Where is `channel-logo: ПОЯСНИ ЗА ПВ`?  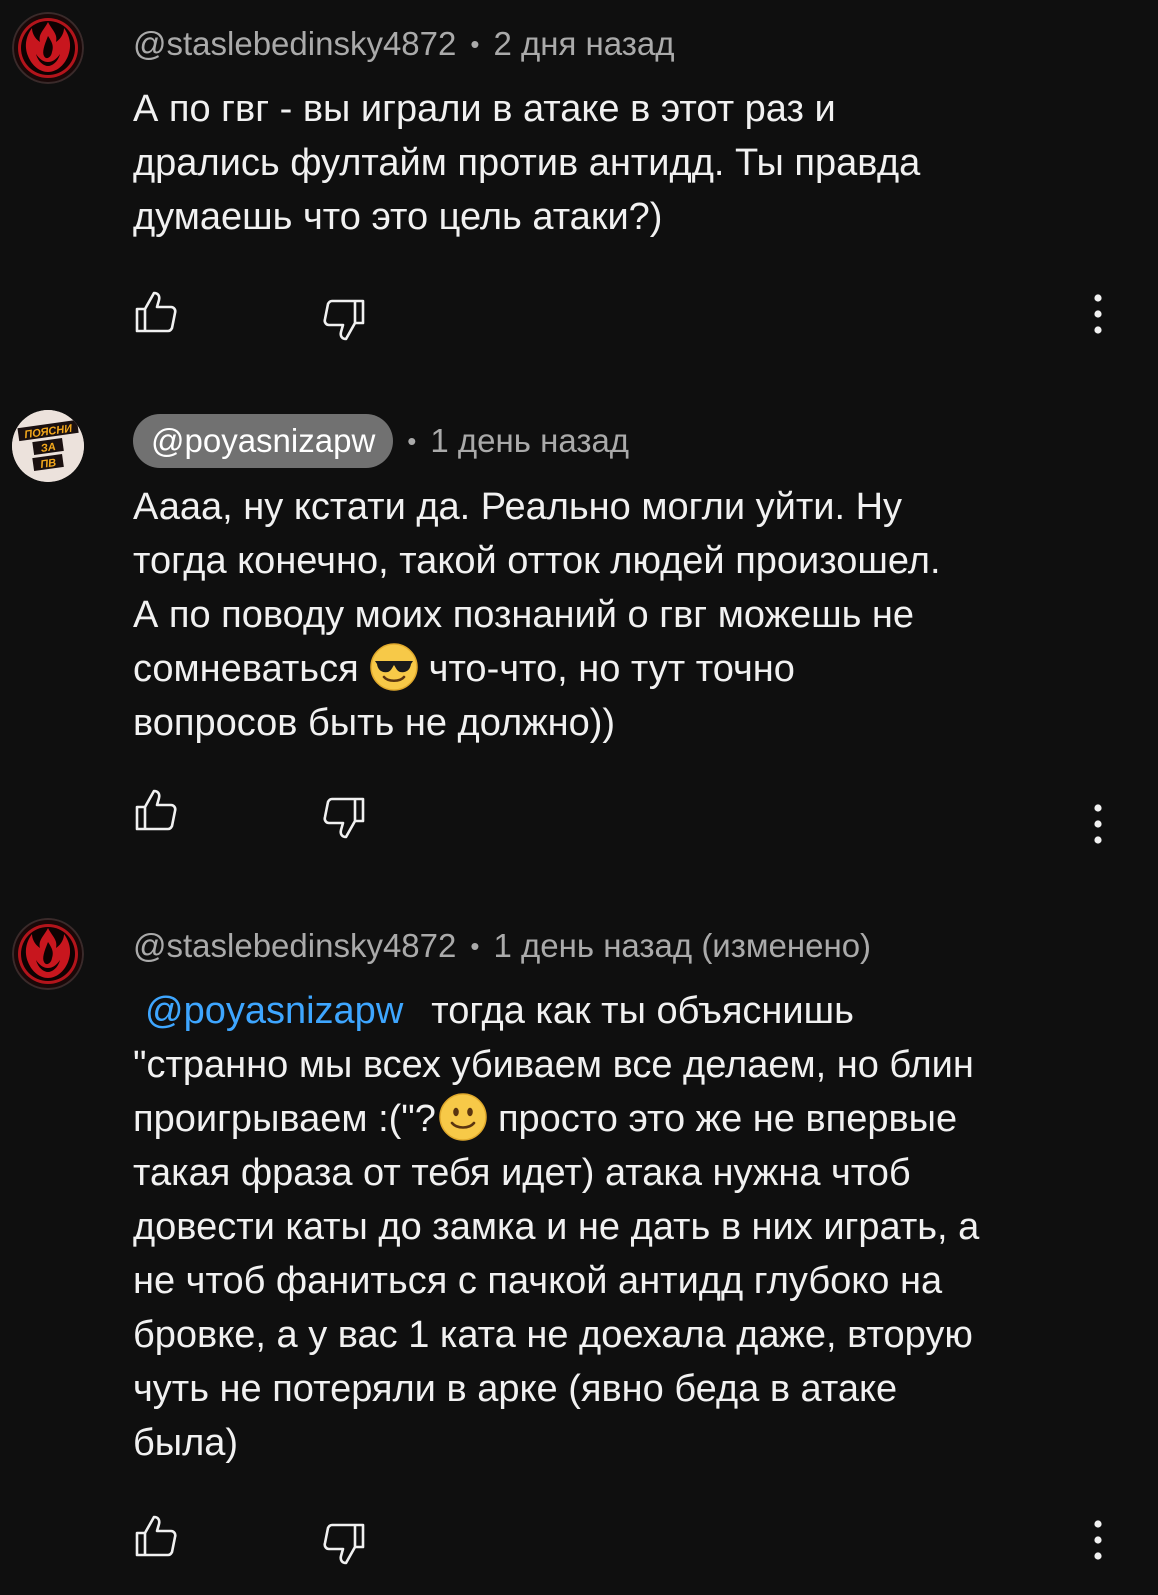 channel-logo: ПОЯСНИ ЗА ПВ is located at coordinates (48, 446).